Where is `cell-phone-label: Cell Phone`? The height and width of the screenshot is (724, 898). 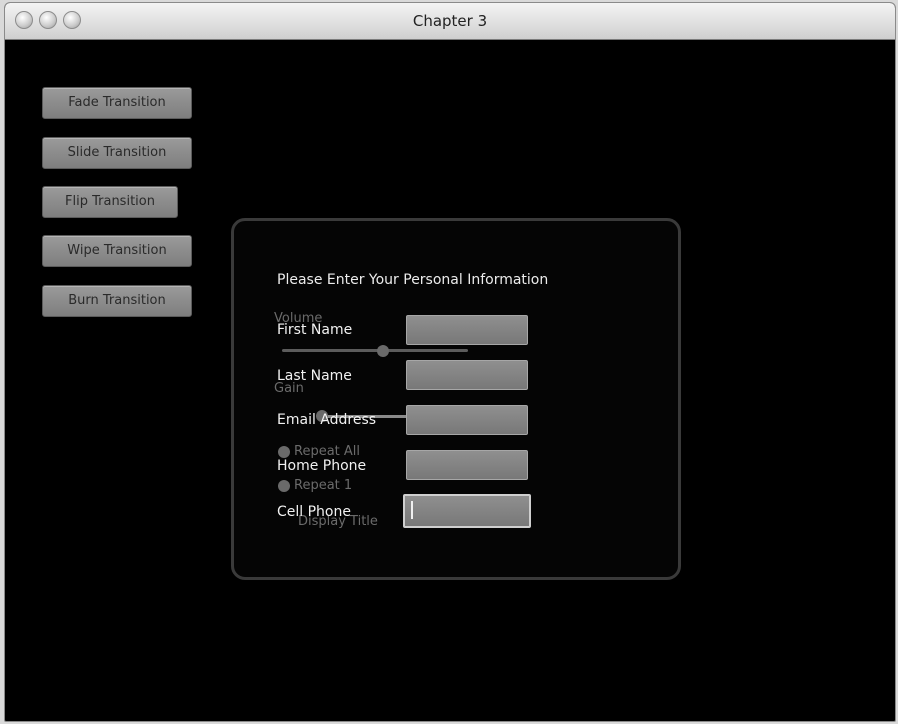 cell-phone-label: Cell Phone is located at coordinates (314, 512).